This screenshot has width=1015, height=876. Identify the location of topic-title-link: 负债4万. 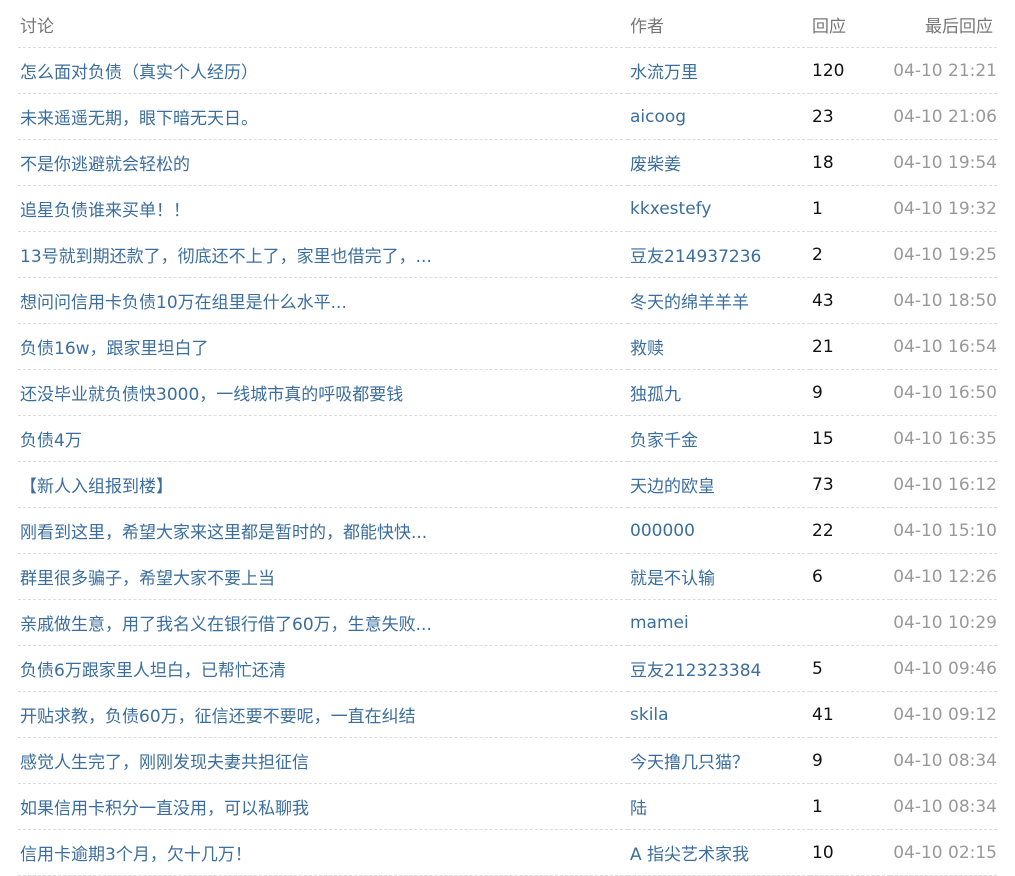
(51, 441).